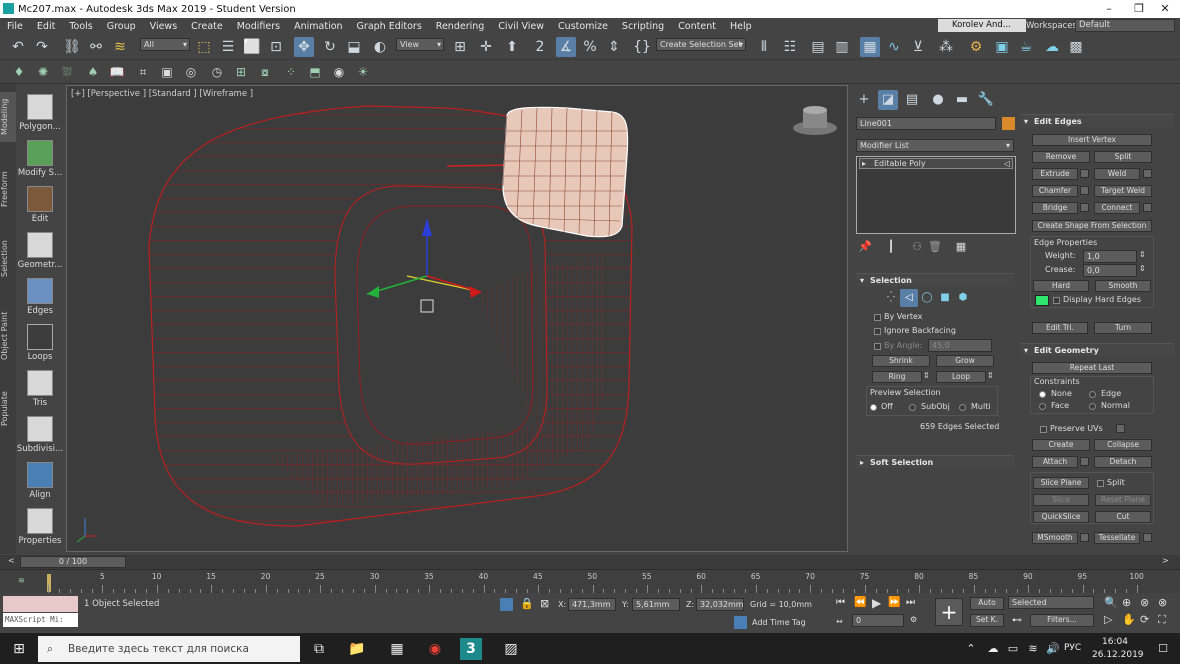  What do you see at coordinates (207, 26) in the screenshot?
I see `menu-create: Create` at bounding box center [207, 26].